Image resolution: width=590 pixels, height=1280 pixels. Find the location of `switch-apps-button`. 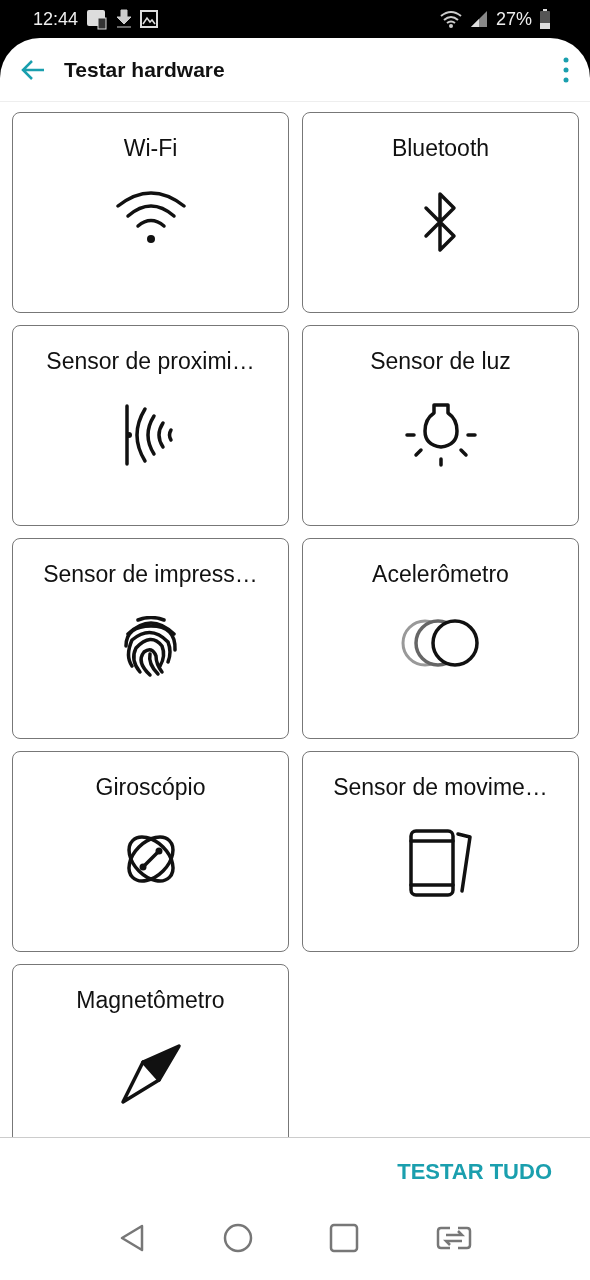

switch-apps-button is located at coordinates (453, 1237).